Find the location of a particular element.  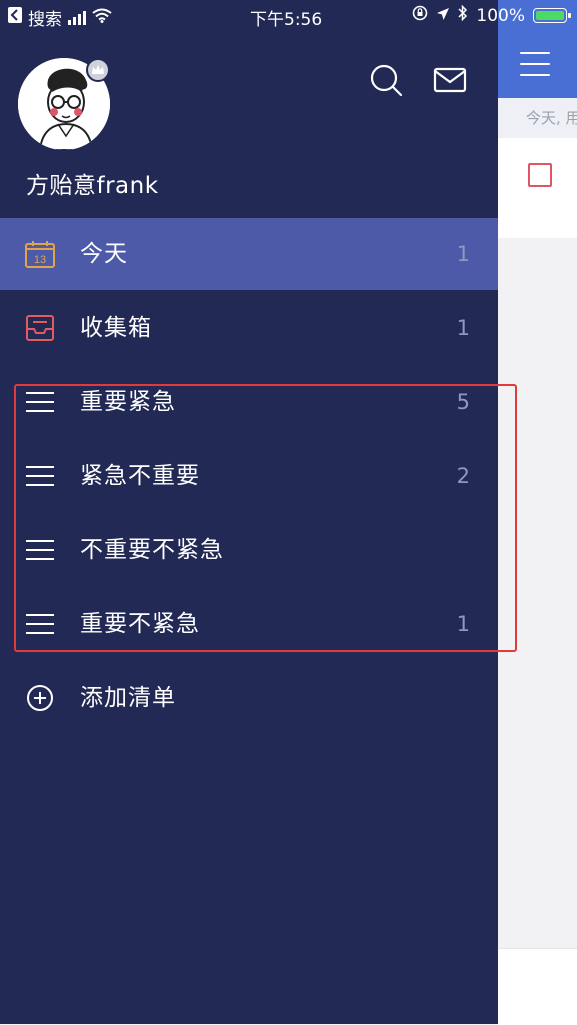

status-time: 下午5:56 is located at coordinates (286, 20).